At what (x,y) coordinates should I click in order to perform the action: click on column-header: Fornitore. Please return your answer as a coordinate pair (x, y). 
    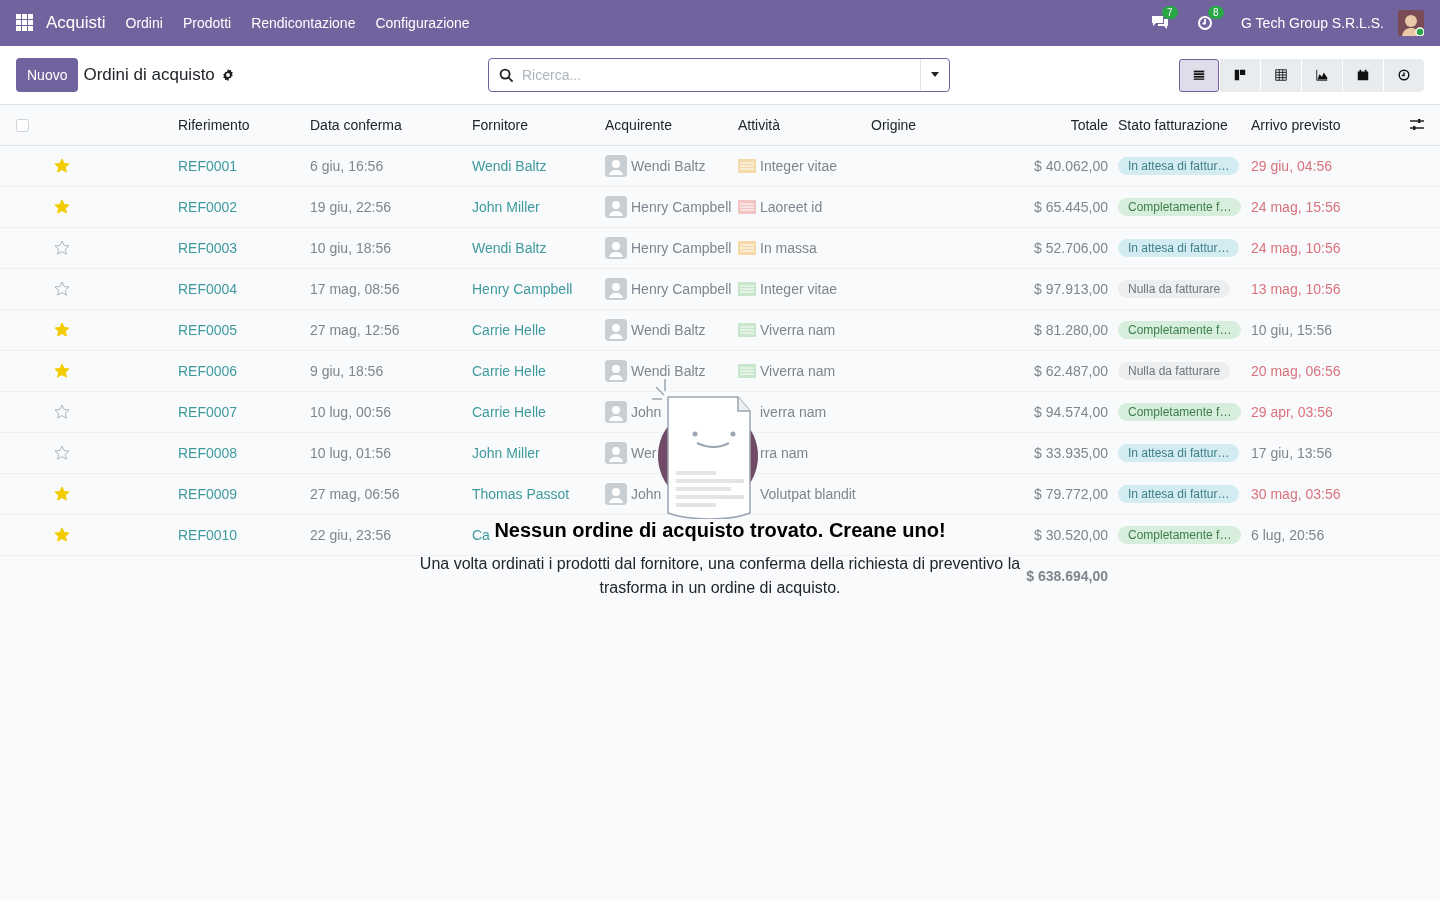
    Looking at the image, I should click on (538, 125).